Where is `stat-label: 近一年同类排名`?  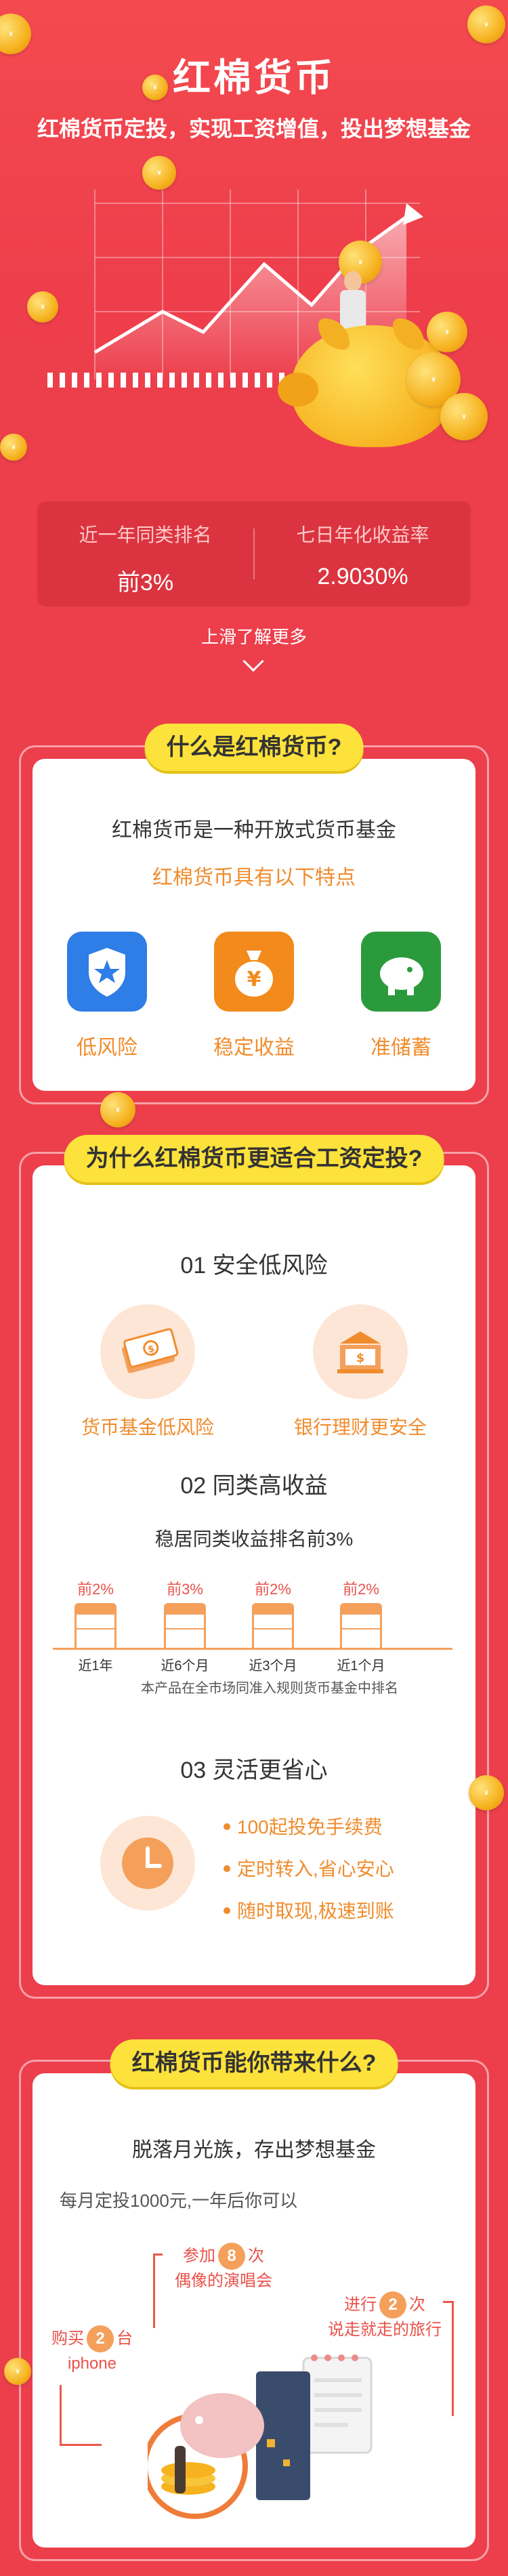
stat-label: 近一年同类排名 is located at coordinates (145, 534).